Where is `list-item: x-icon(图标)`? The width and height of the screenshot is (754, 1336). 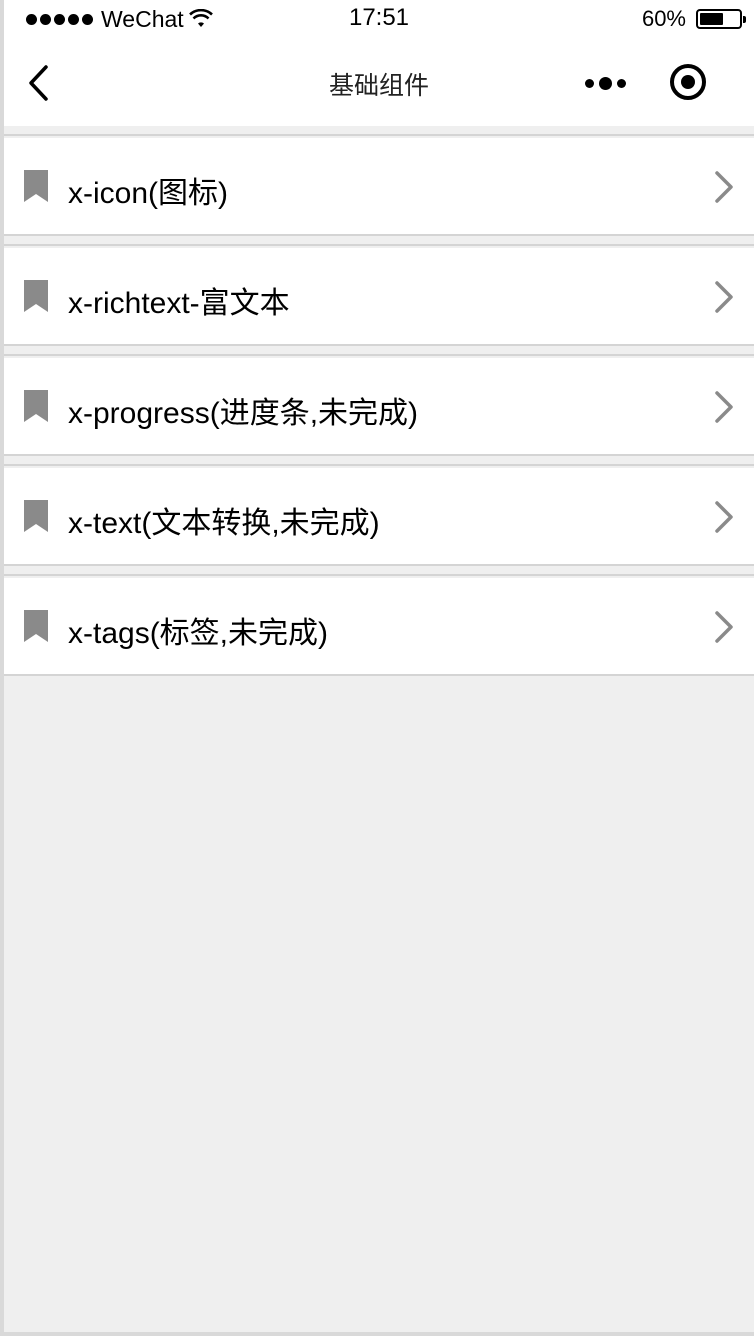
list-item: x-icon(图标) is located at coordinates (379, 181).